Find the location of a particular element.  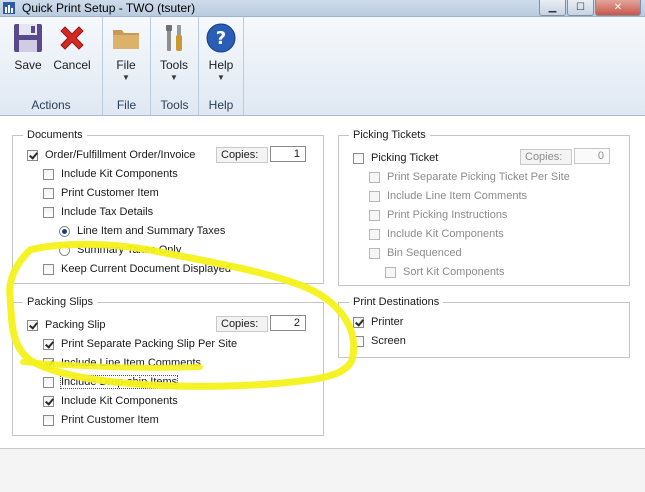

option-label: Include Drop-ship Items is located at coordinates (119, 382).